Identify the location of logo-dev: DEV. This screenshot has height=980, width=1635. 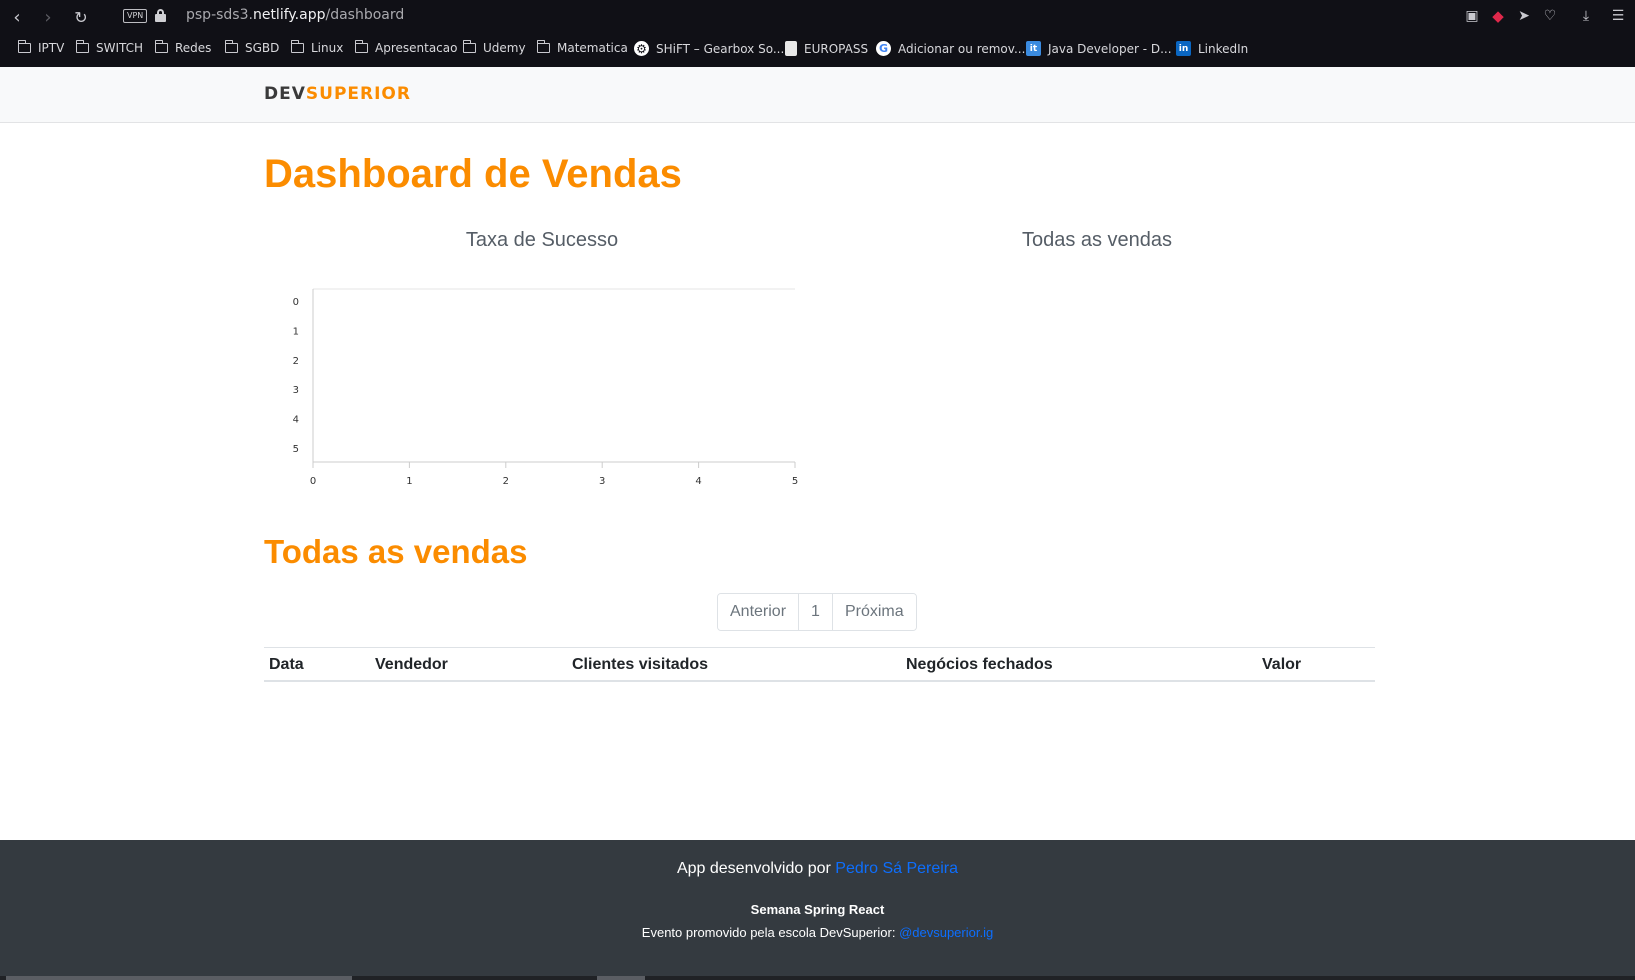
(285, 94).